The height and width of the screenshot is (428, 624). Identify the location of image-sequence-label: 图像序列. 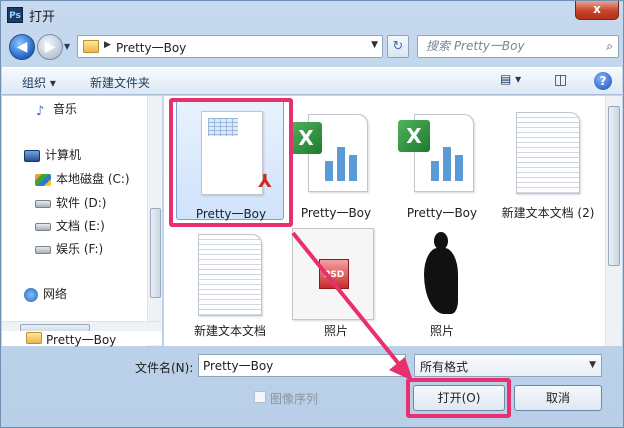
(294, 399).